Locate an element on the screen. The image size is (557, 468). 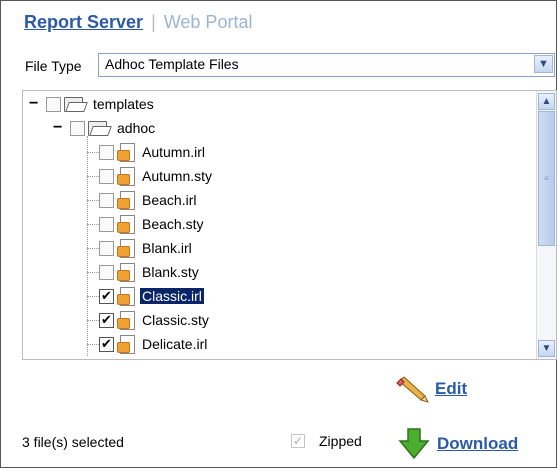
selection-status: 3 file(s) selected is located at coordinates (73, 442).